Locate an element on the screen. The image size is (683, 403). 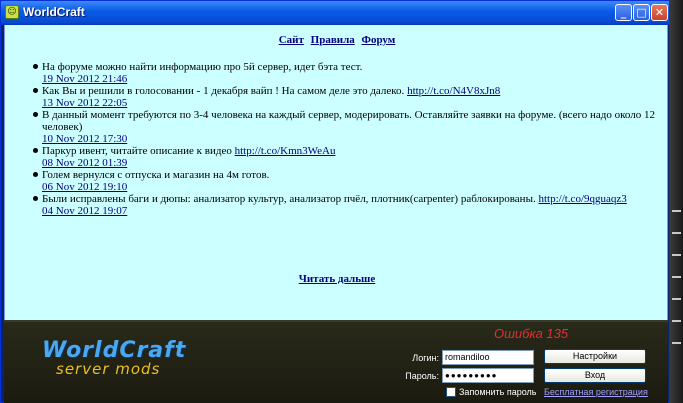
nav-link-site: Сайт is located at coordinates (291, 40).